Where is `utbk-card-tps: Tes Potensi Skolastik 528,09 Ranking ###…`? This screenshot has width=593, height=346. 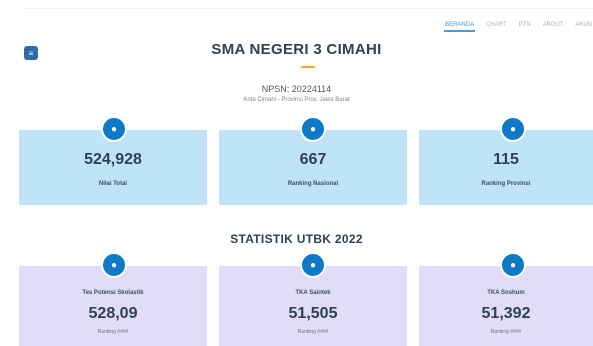 utbk-card-tps: Tes Potensi Skolastik 528,09 Ranking ###… is located at coordinates (113, 306).